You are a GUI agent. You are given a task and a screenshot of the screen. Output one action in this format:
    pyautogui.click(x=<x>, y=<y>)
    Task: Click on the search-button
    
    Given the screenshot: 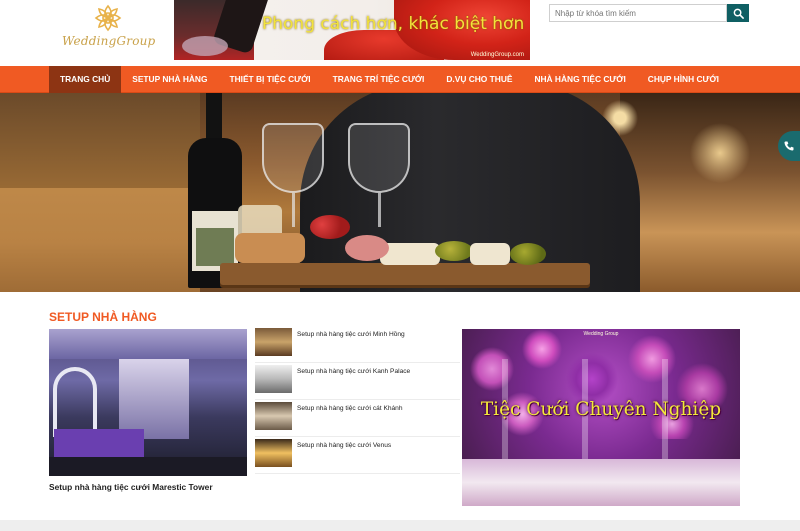 What is the action you would take?
    pyautogui.click(x=738, y=13)
    